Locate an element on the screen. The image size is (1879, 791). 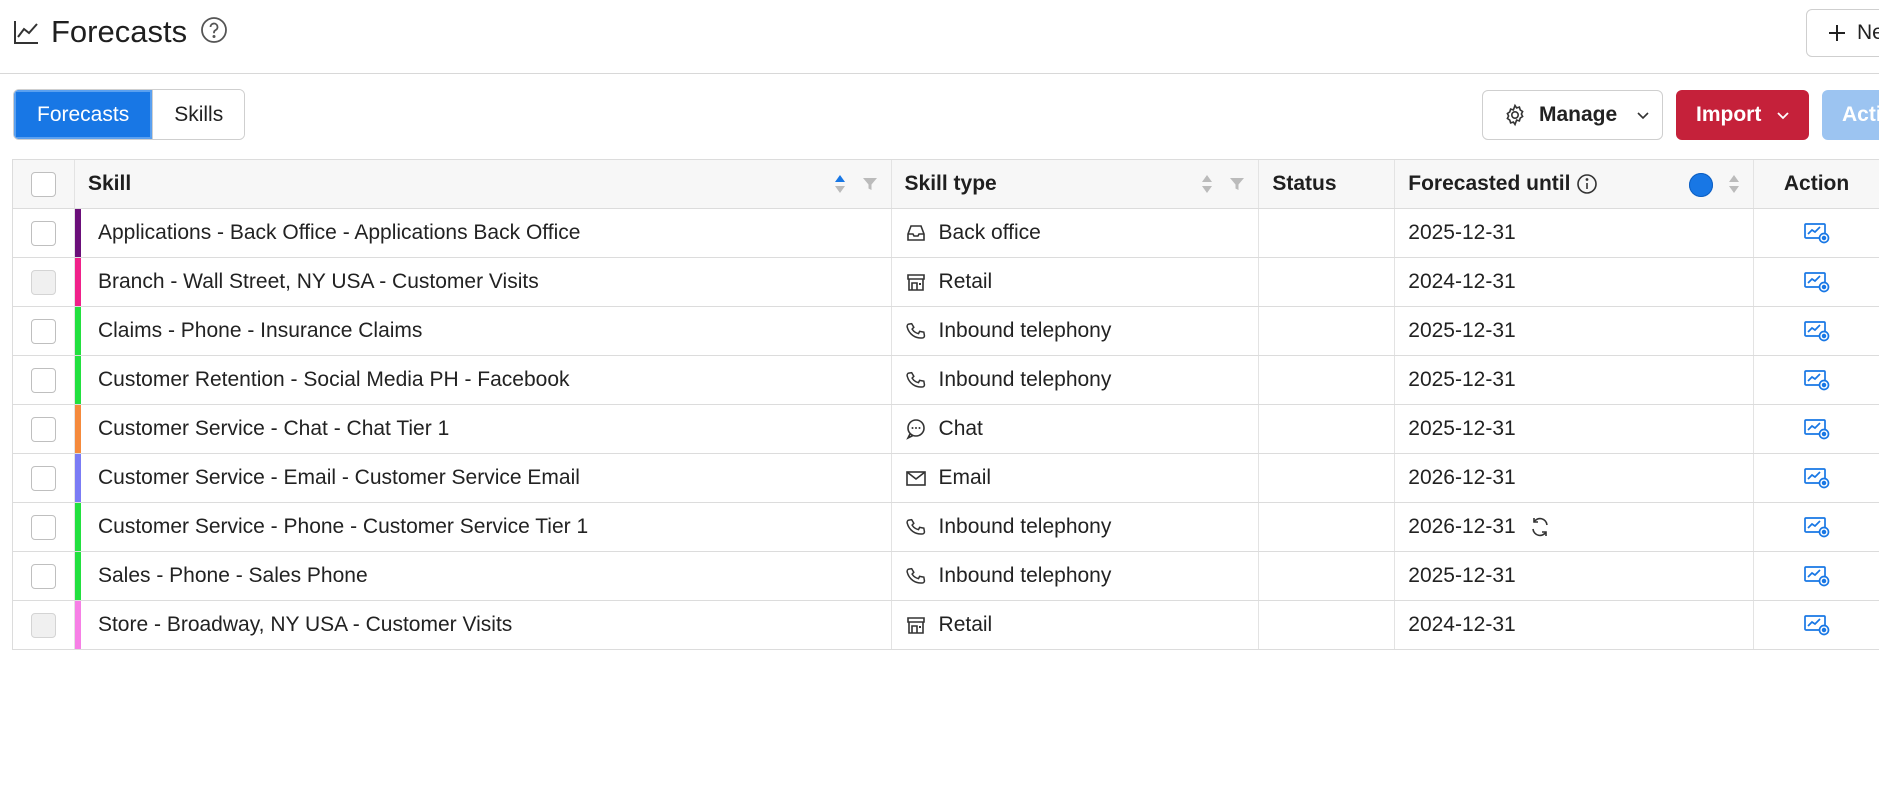
column-header-status: Status is located at coordinates (1327, 184).